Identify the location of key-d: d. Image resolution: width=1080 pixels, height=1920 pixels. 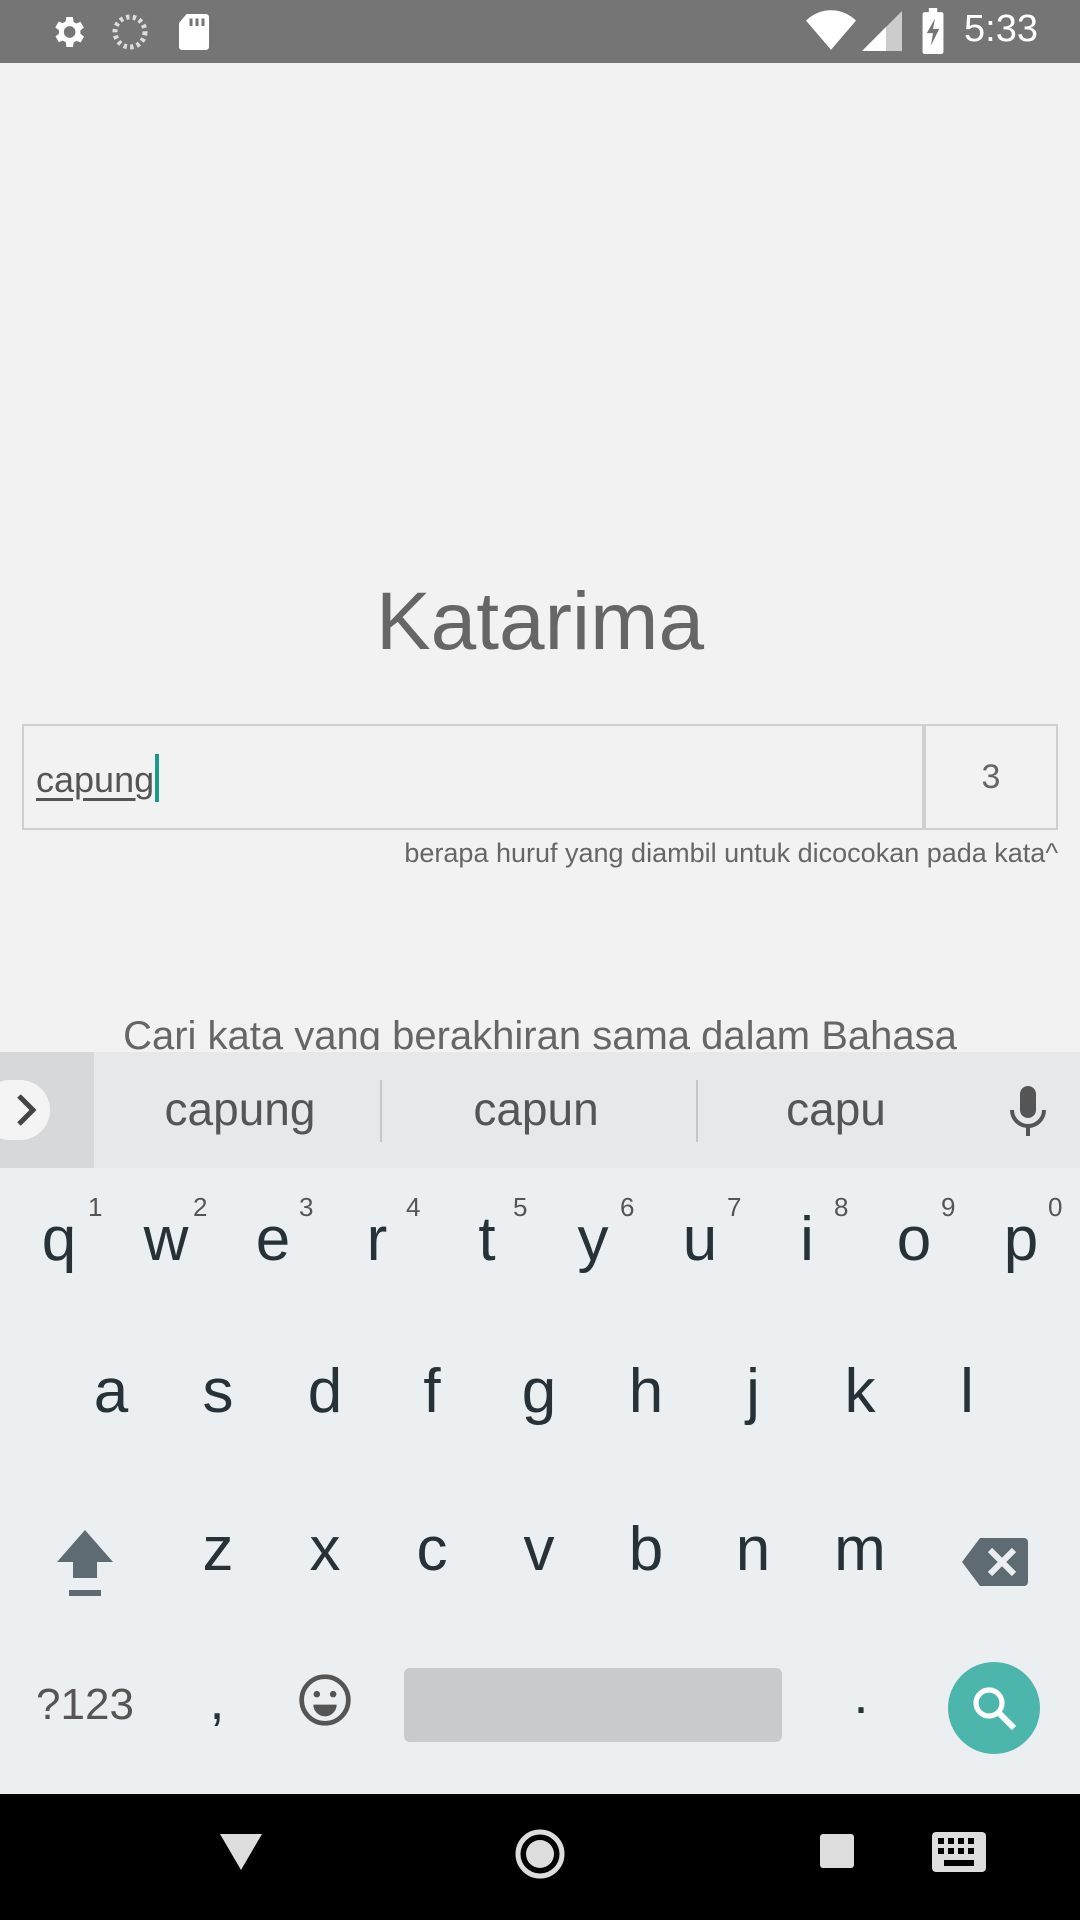
(325, 1391).